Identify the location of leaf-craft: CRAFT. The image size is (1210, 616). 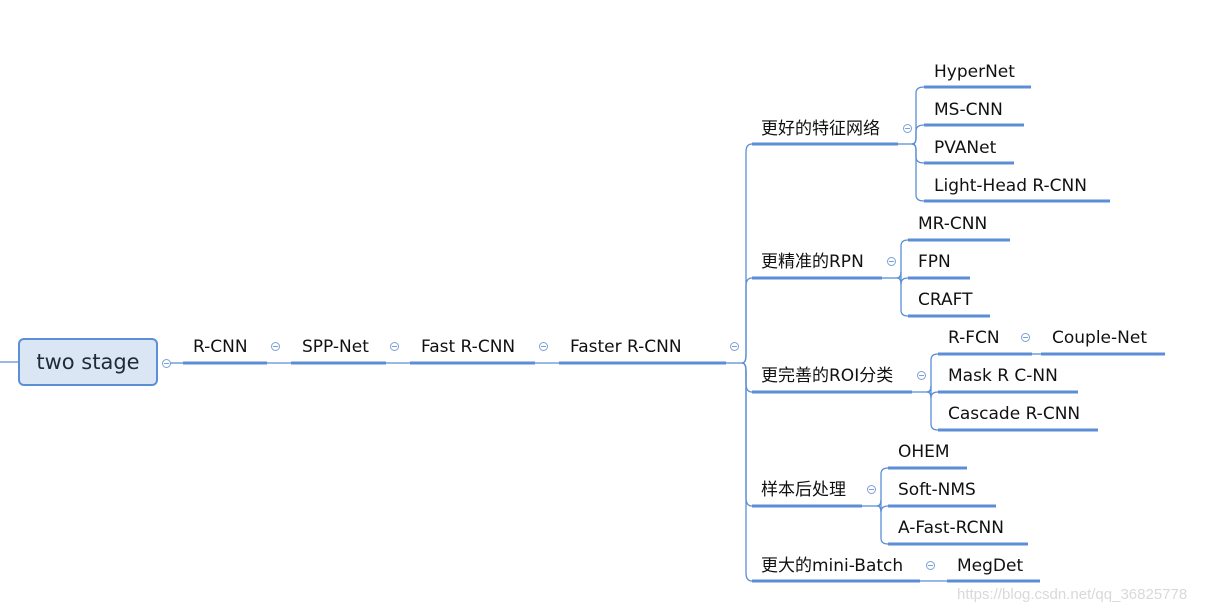
(945, 300).